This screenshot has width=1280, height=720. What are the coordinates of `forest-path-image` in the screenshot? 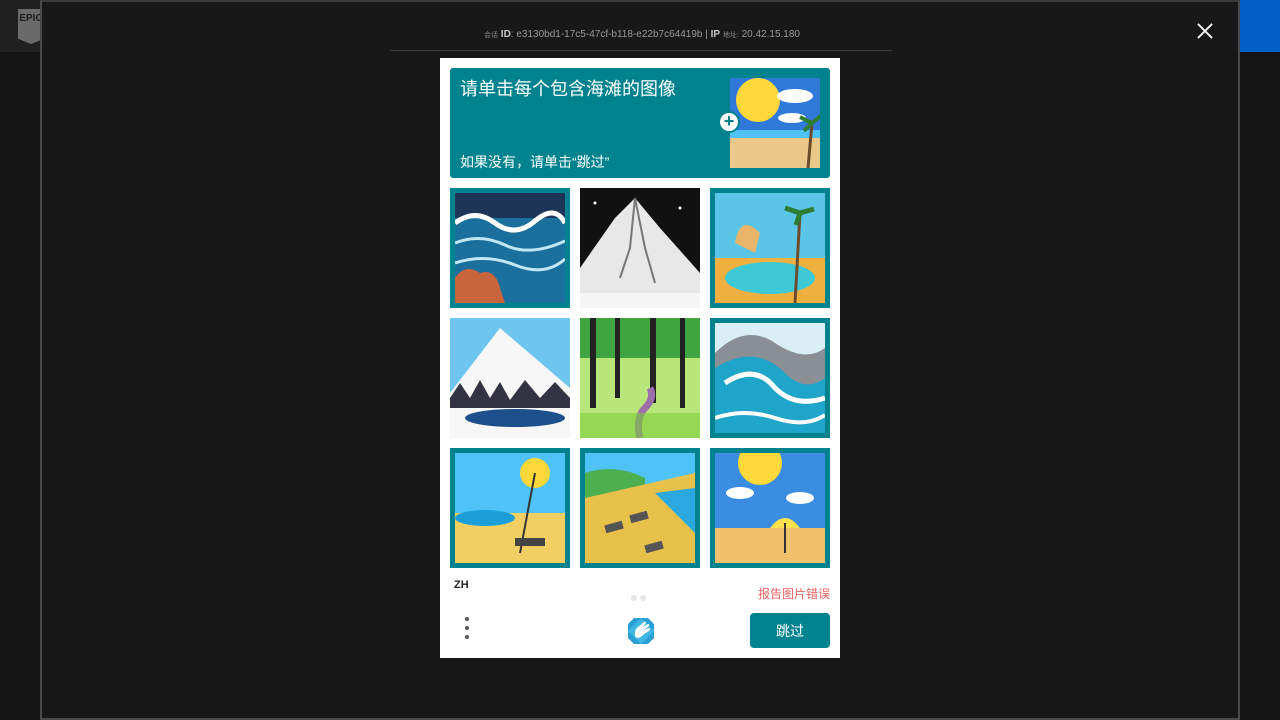 It's located at (640, 378).